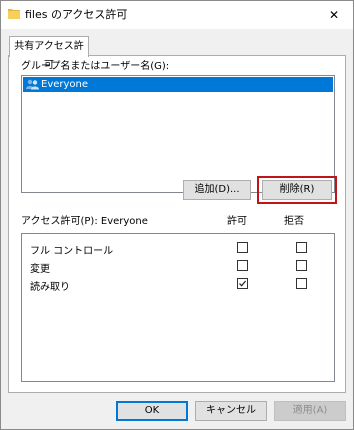 This screenshot has height=430, width=354. I want to click on allow-header: 許可, so click(237, 221).